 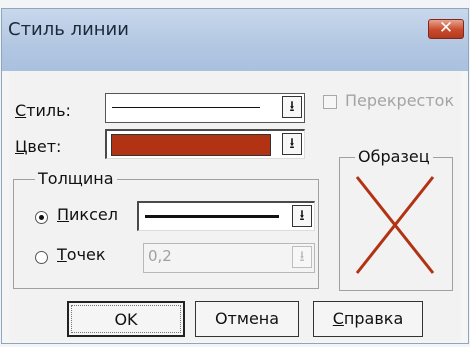 I want to click on ok-focus-rect, so click(x=126, y=319).